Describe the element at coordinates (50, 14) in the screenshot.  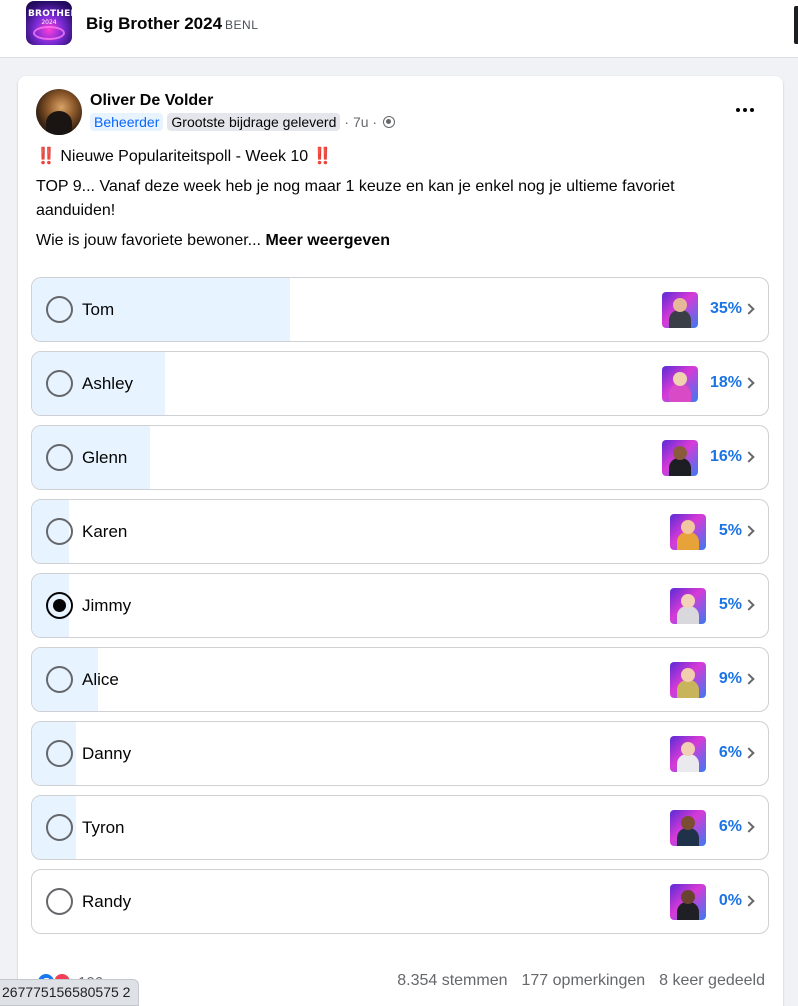
I see `group-thumbnail-text: BROTHER` at that location.